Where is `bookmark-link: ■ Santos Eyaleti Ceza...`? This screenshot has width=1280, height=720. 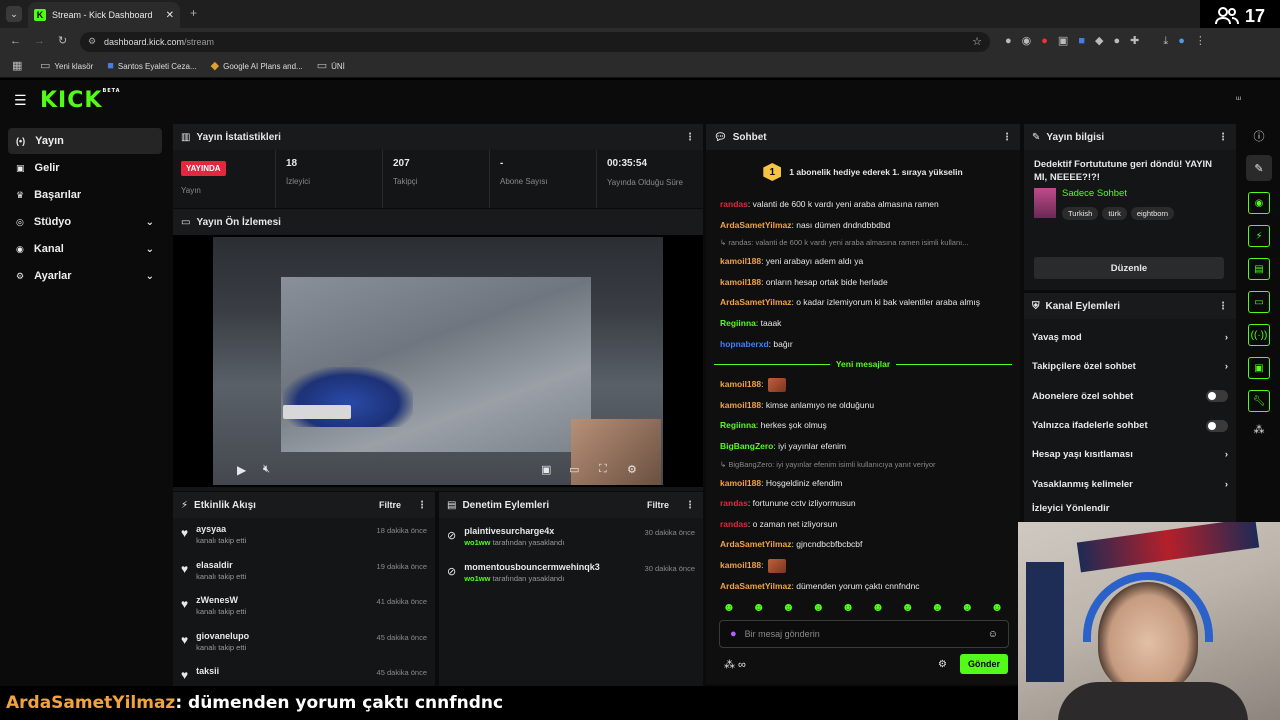
bookmark-link: ■ Santos Eyaleti Ceza... is located at coordinates (151, 66).